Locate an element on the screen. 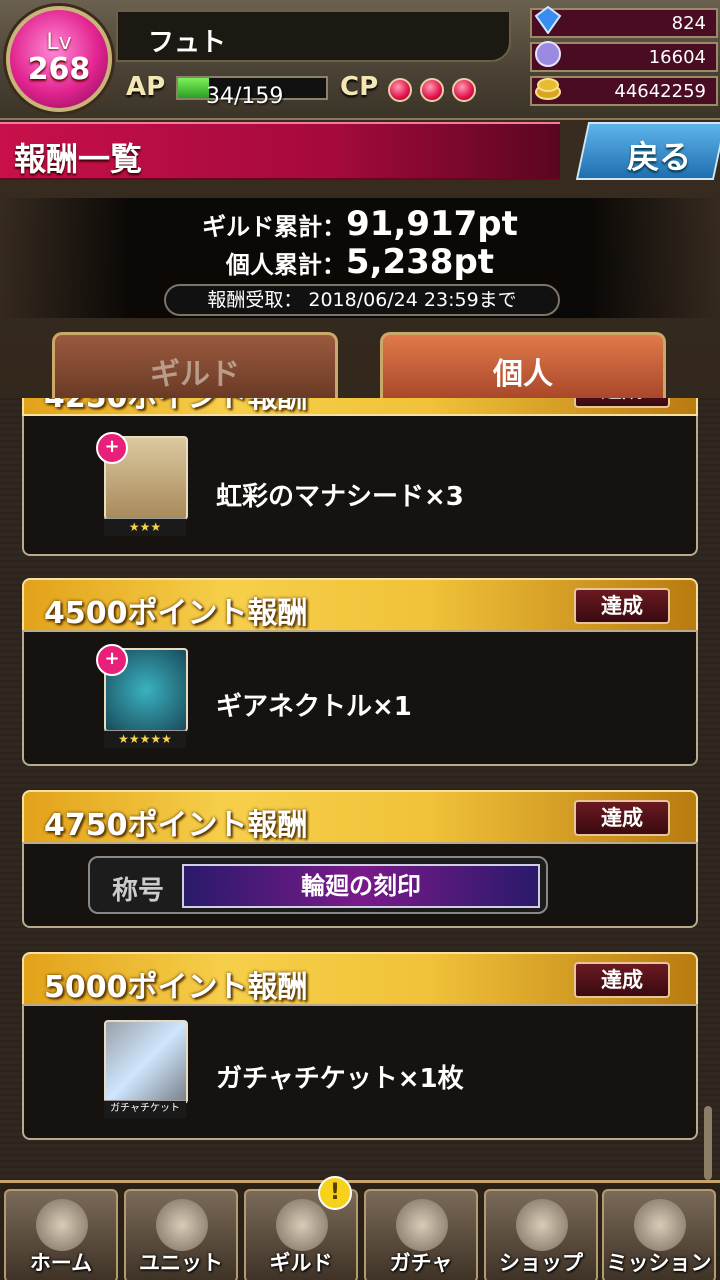 This screenshot has height=1280, width=720. reward-header: 4500ポイント報酬 達成 is located at coordinates (360, 605).